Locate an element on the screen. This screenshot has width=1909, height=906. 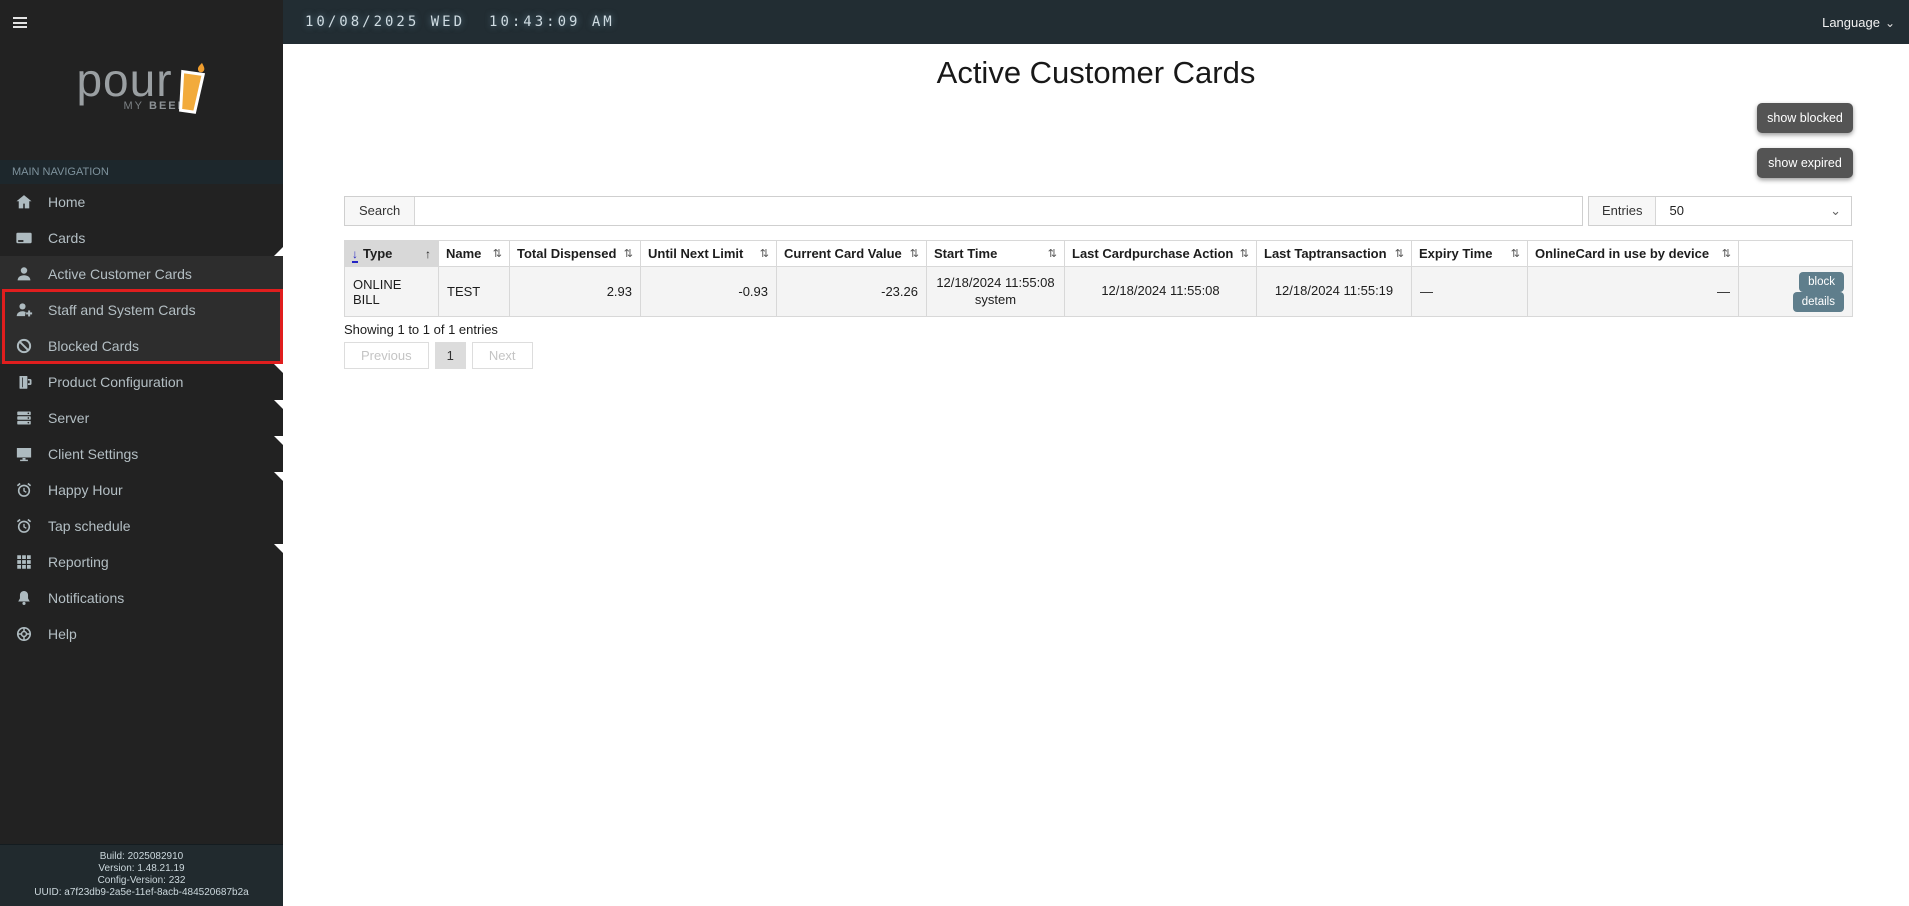
home-icon is located at coordinates (24, 202).